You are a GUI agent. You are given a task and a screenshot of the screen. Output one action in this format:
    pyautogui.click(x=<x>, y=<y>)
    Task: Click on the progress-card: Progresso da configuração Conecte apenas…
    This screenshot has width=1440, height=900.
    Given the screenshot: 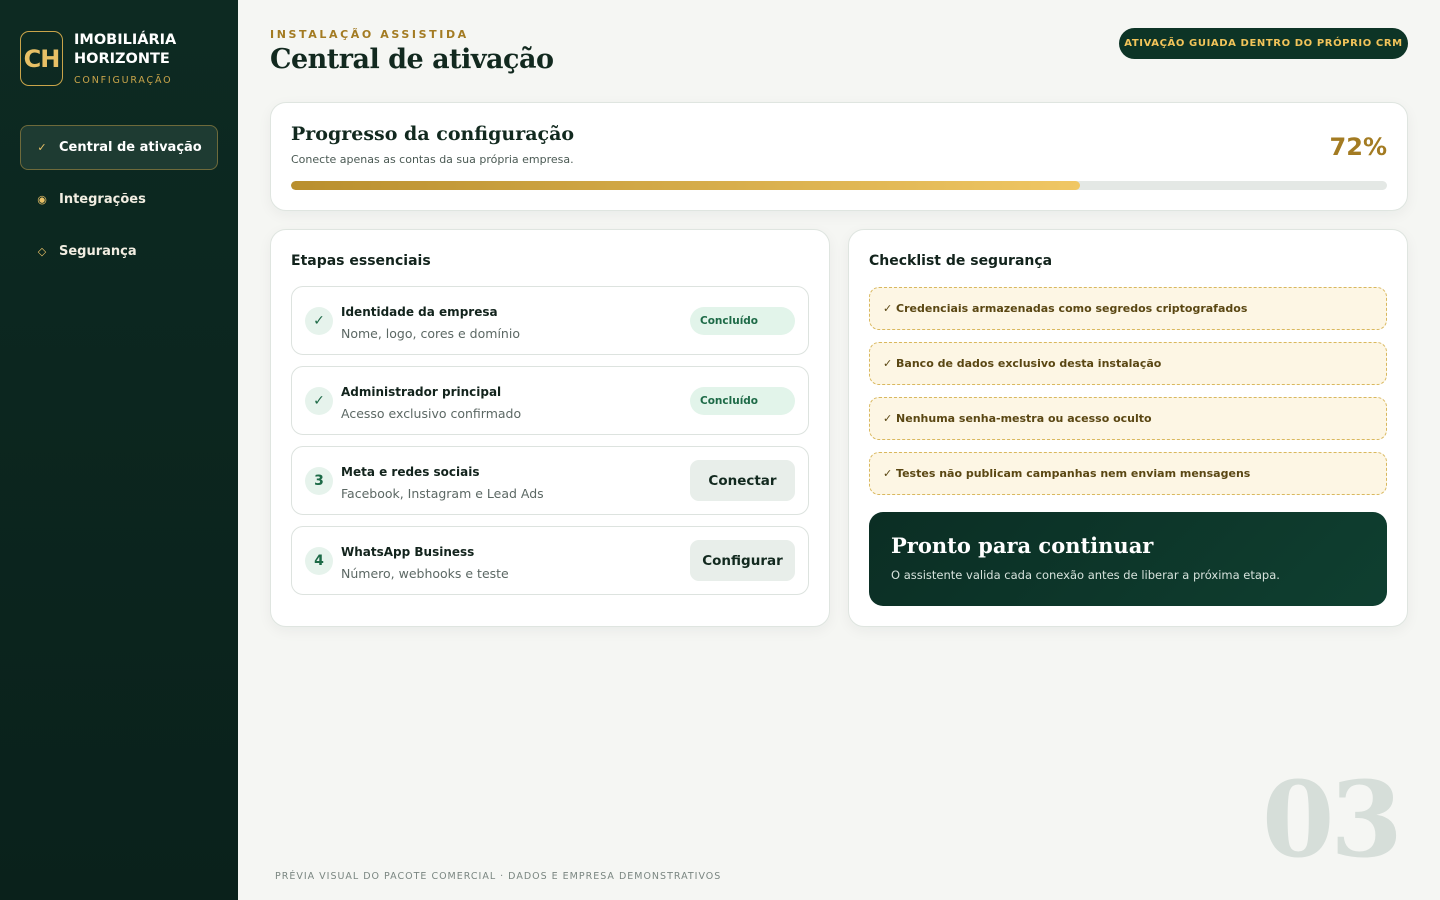 What is the action you would take?
    pyautogui.click(x=839, y=156)
    